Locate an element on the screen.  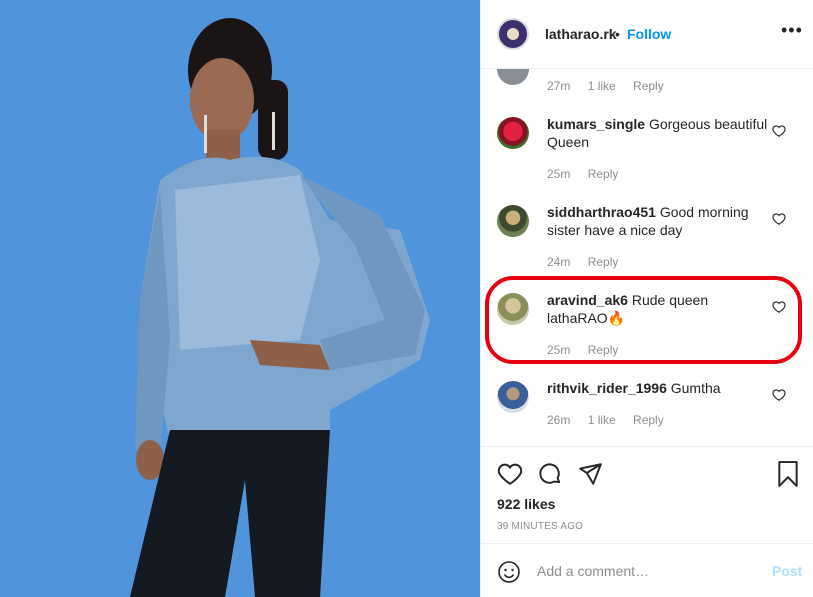
commenter-username: rithvik_rider_1996 is located at coordinates (607, 388).